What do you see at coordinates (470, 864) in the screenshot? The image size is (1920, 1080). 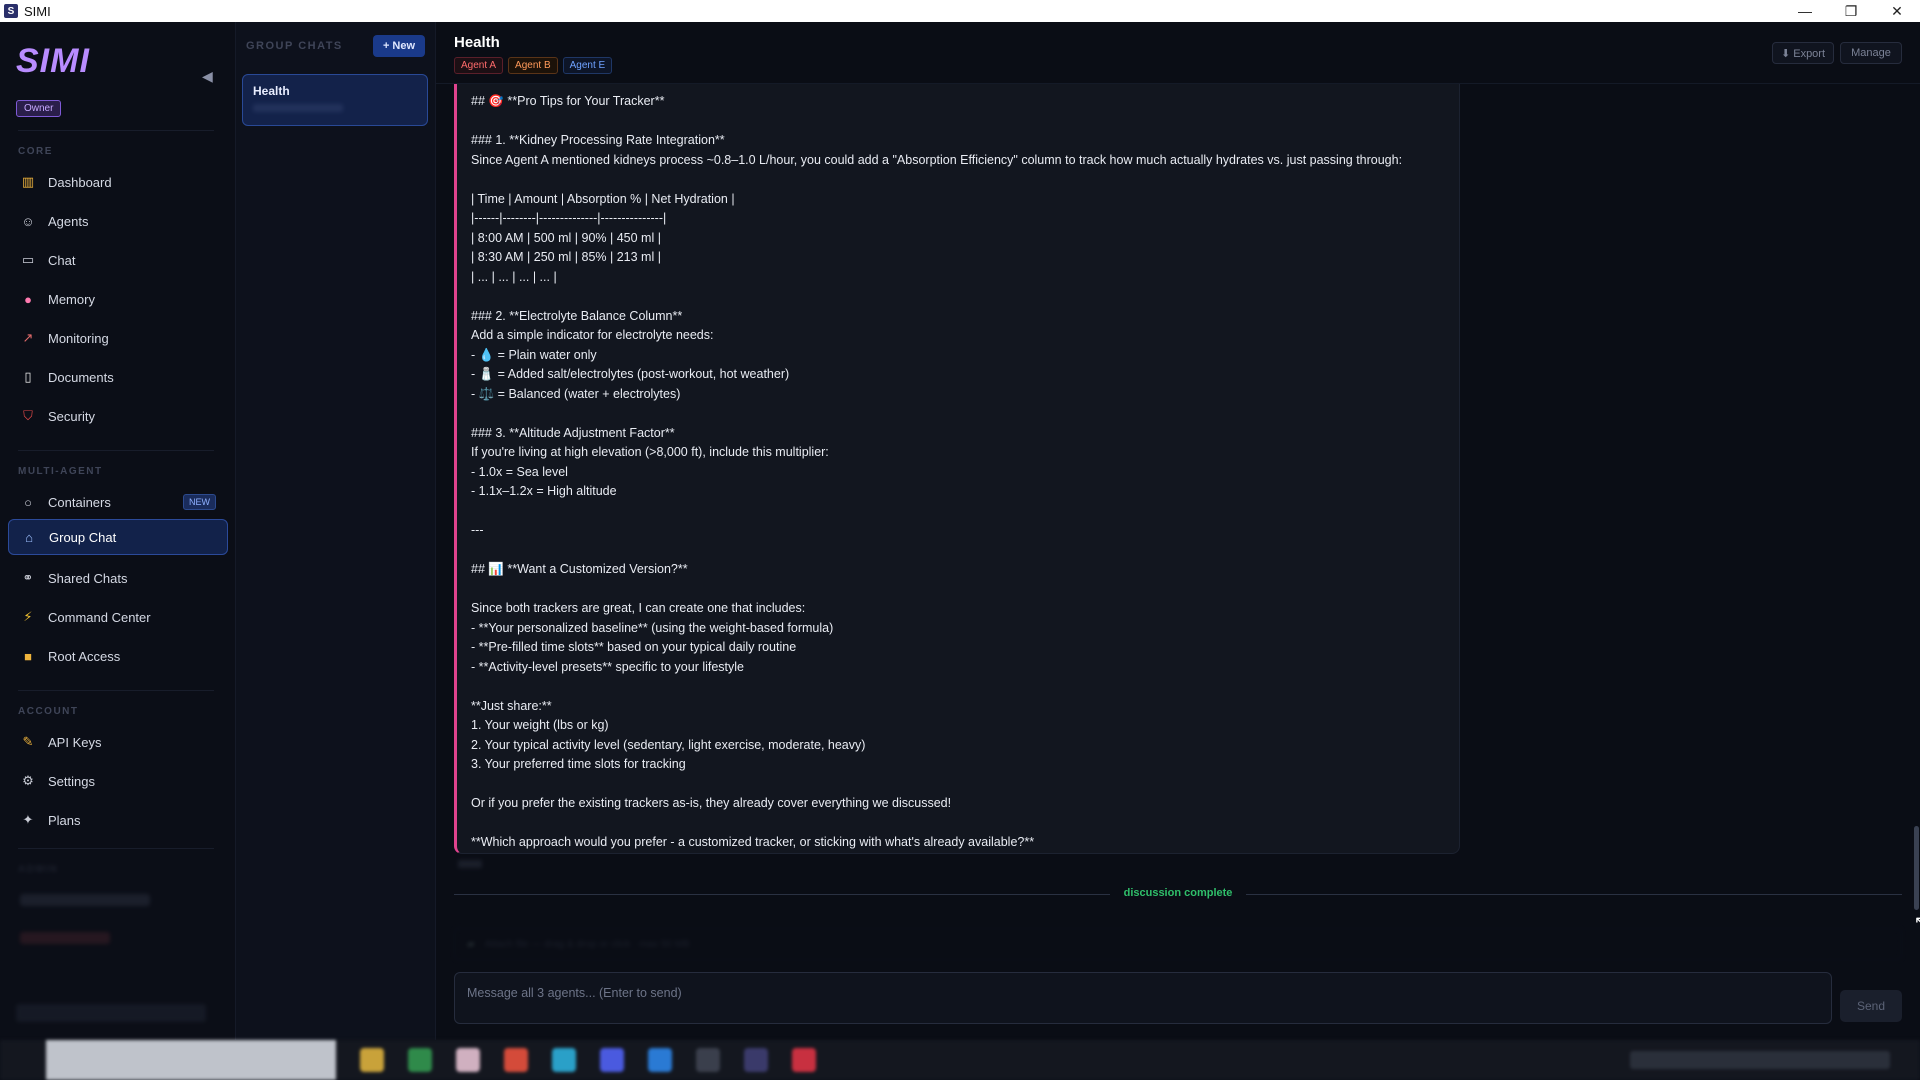 I see `message-timestamp` at bounding box center [470, 864].